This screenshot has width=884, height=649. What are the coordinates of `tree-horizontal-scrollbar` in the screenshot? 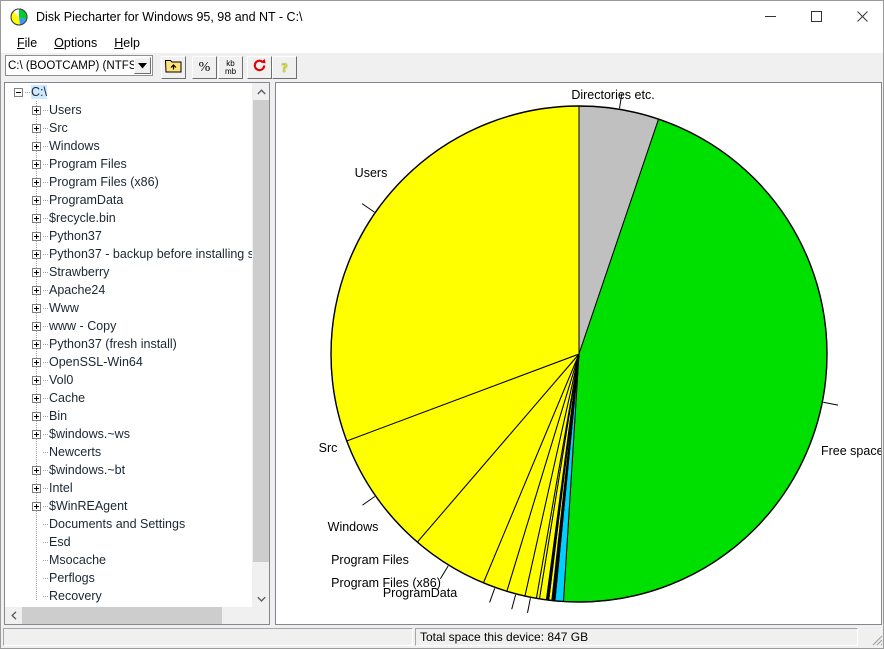 It's located at (137, 615).